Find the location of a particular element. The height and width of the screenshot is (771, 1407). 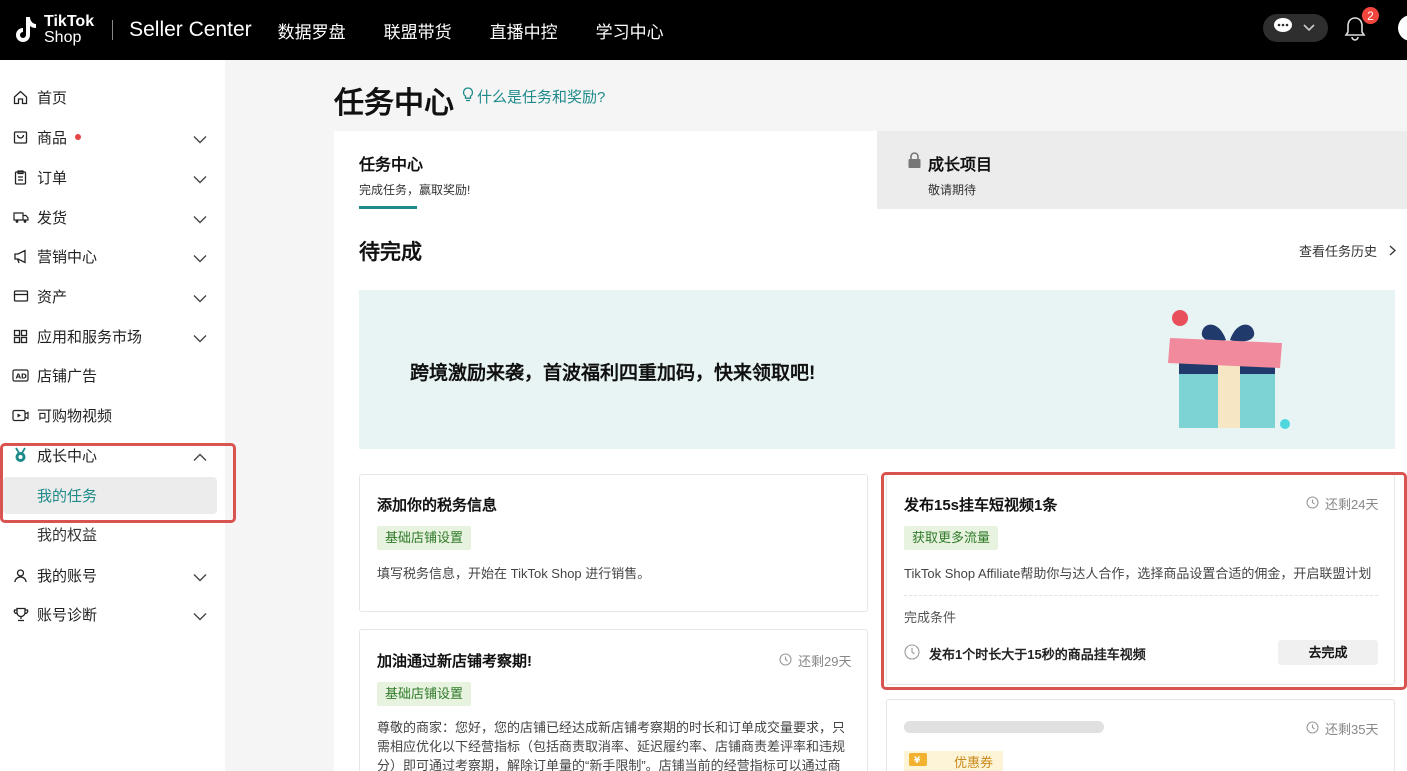

task-card-title: 添加你的税务信息 is located at coordinates (437, 505).